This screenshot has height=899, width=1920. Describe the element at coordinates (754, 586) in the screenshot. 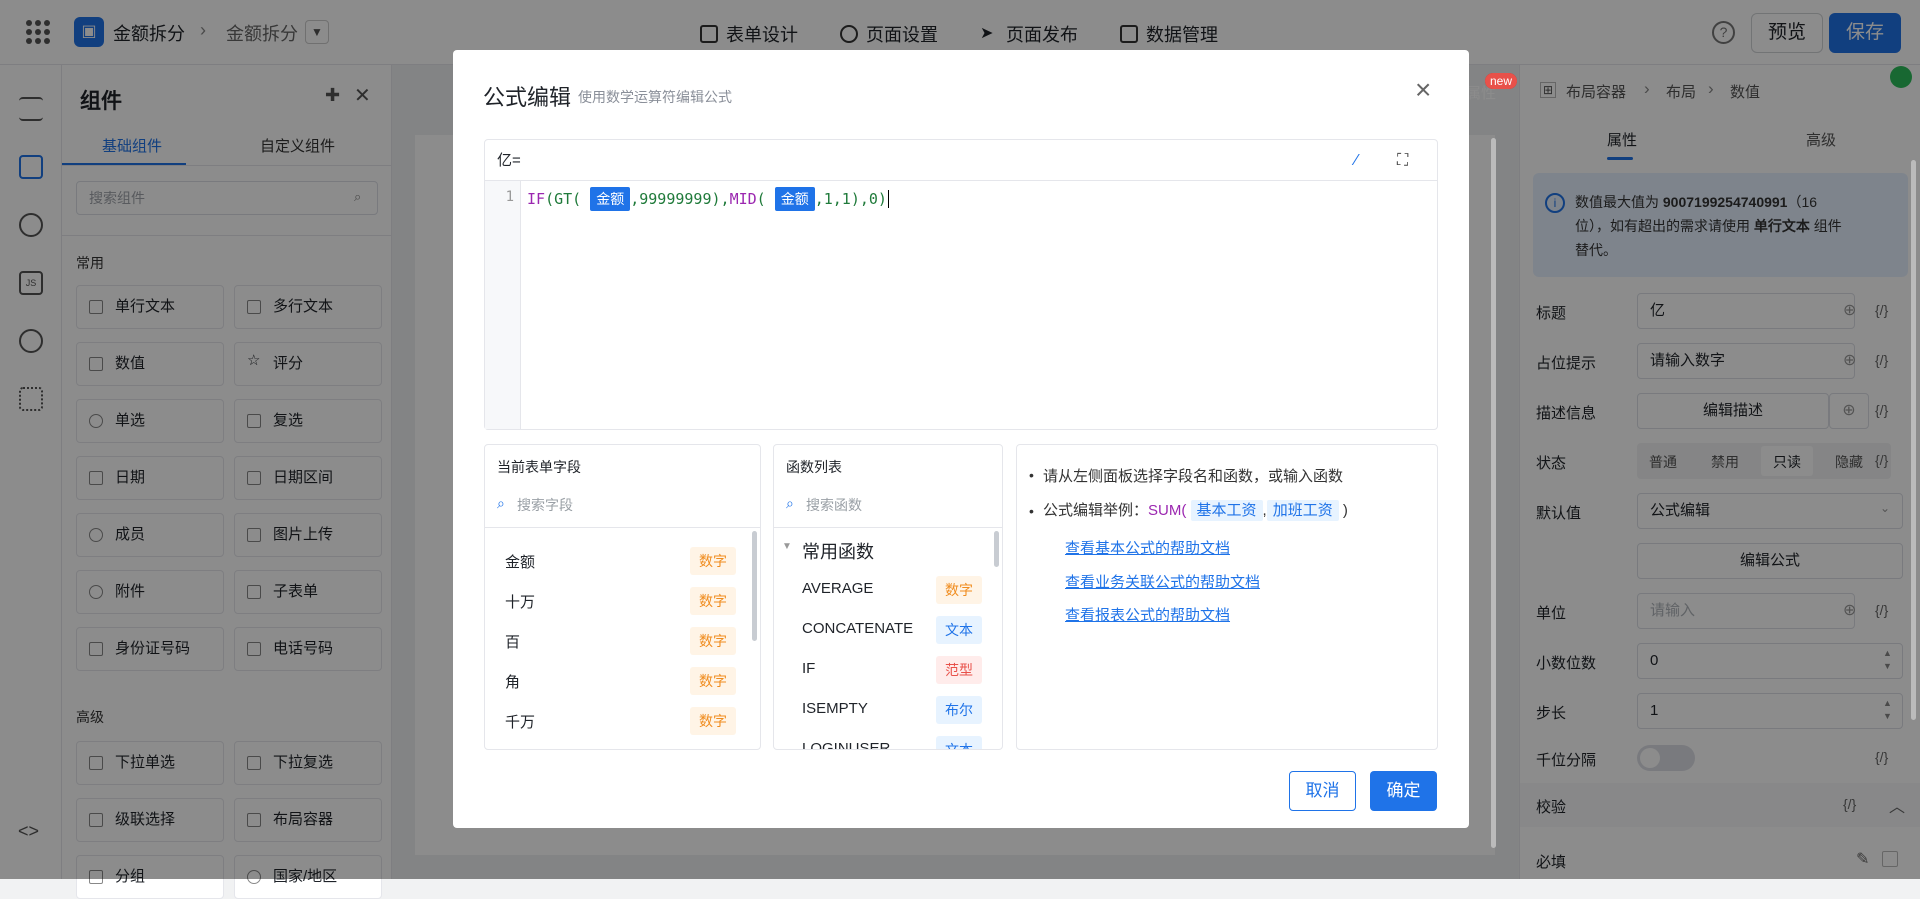

I see `fields-scrollbar` at that location.